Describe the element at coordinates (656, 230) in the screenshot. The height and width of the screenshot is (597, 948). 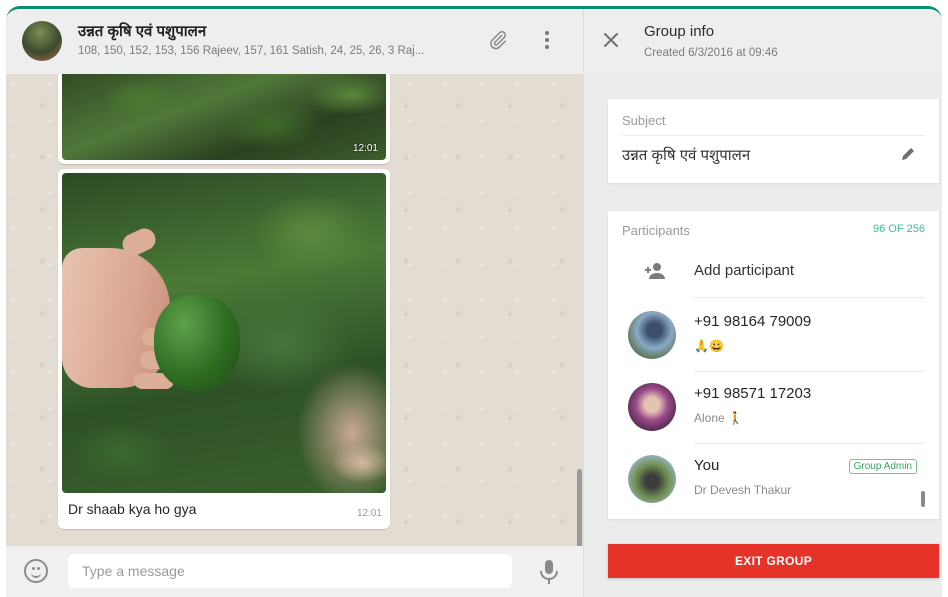
I see `participants-label: Participants` at that location.